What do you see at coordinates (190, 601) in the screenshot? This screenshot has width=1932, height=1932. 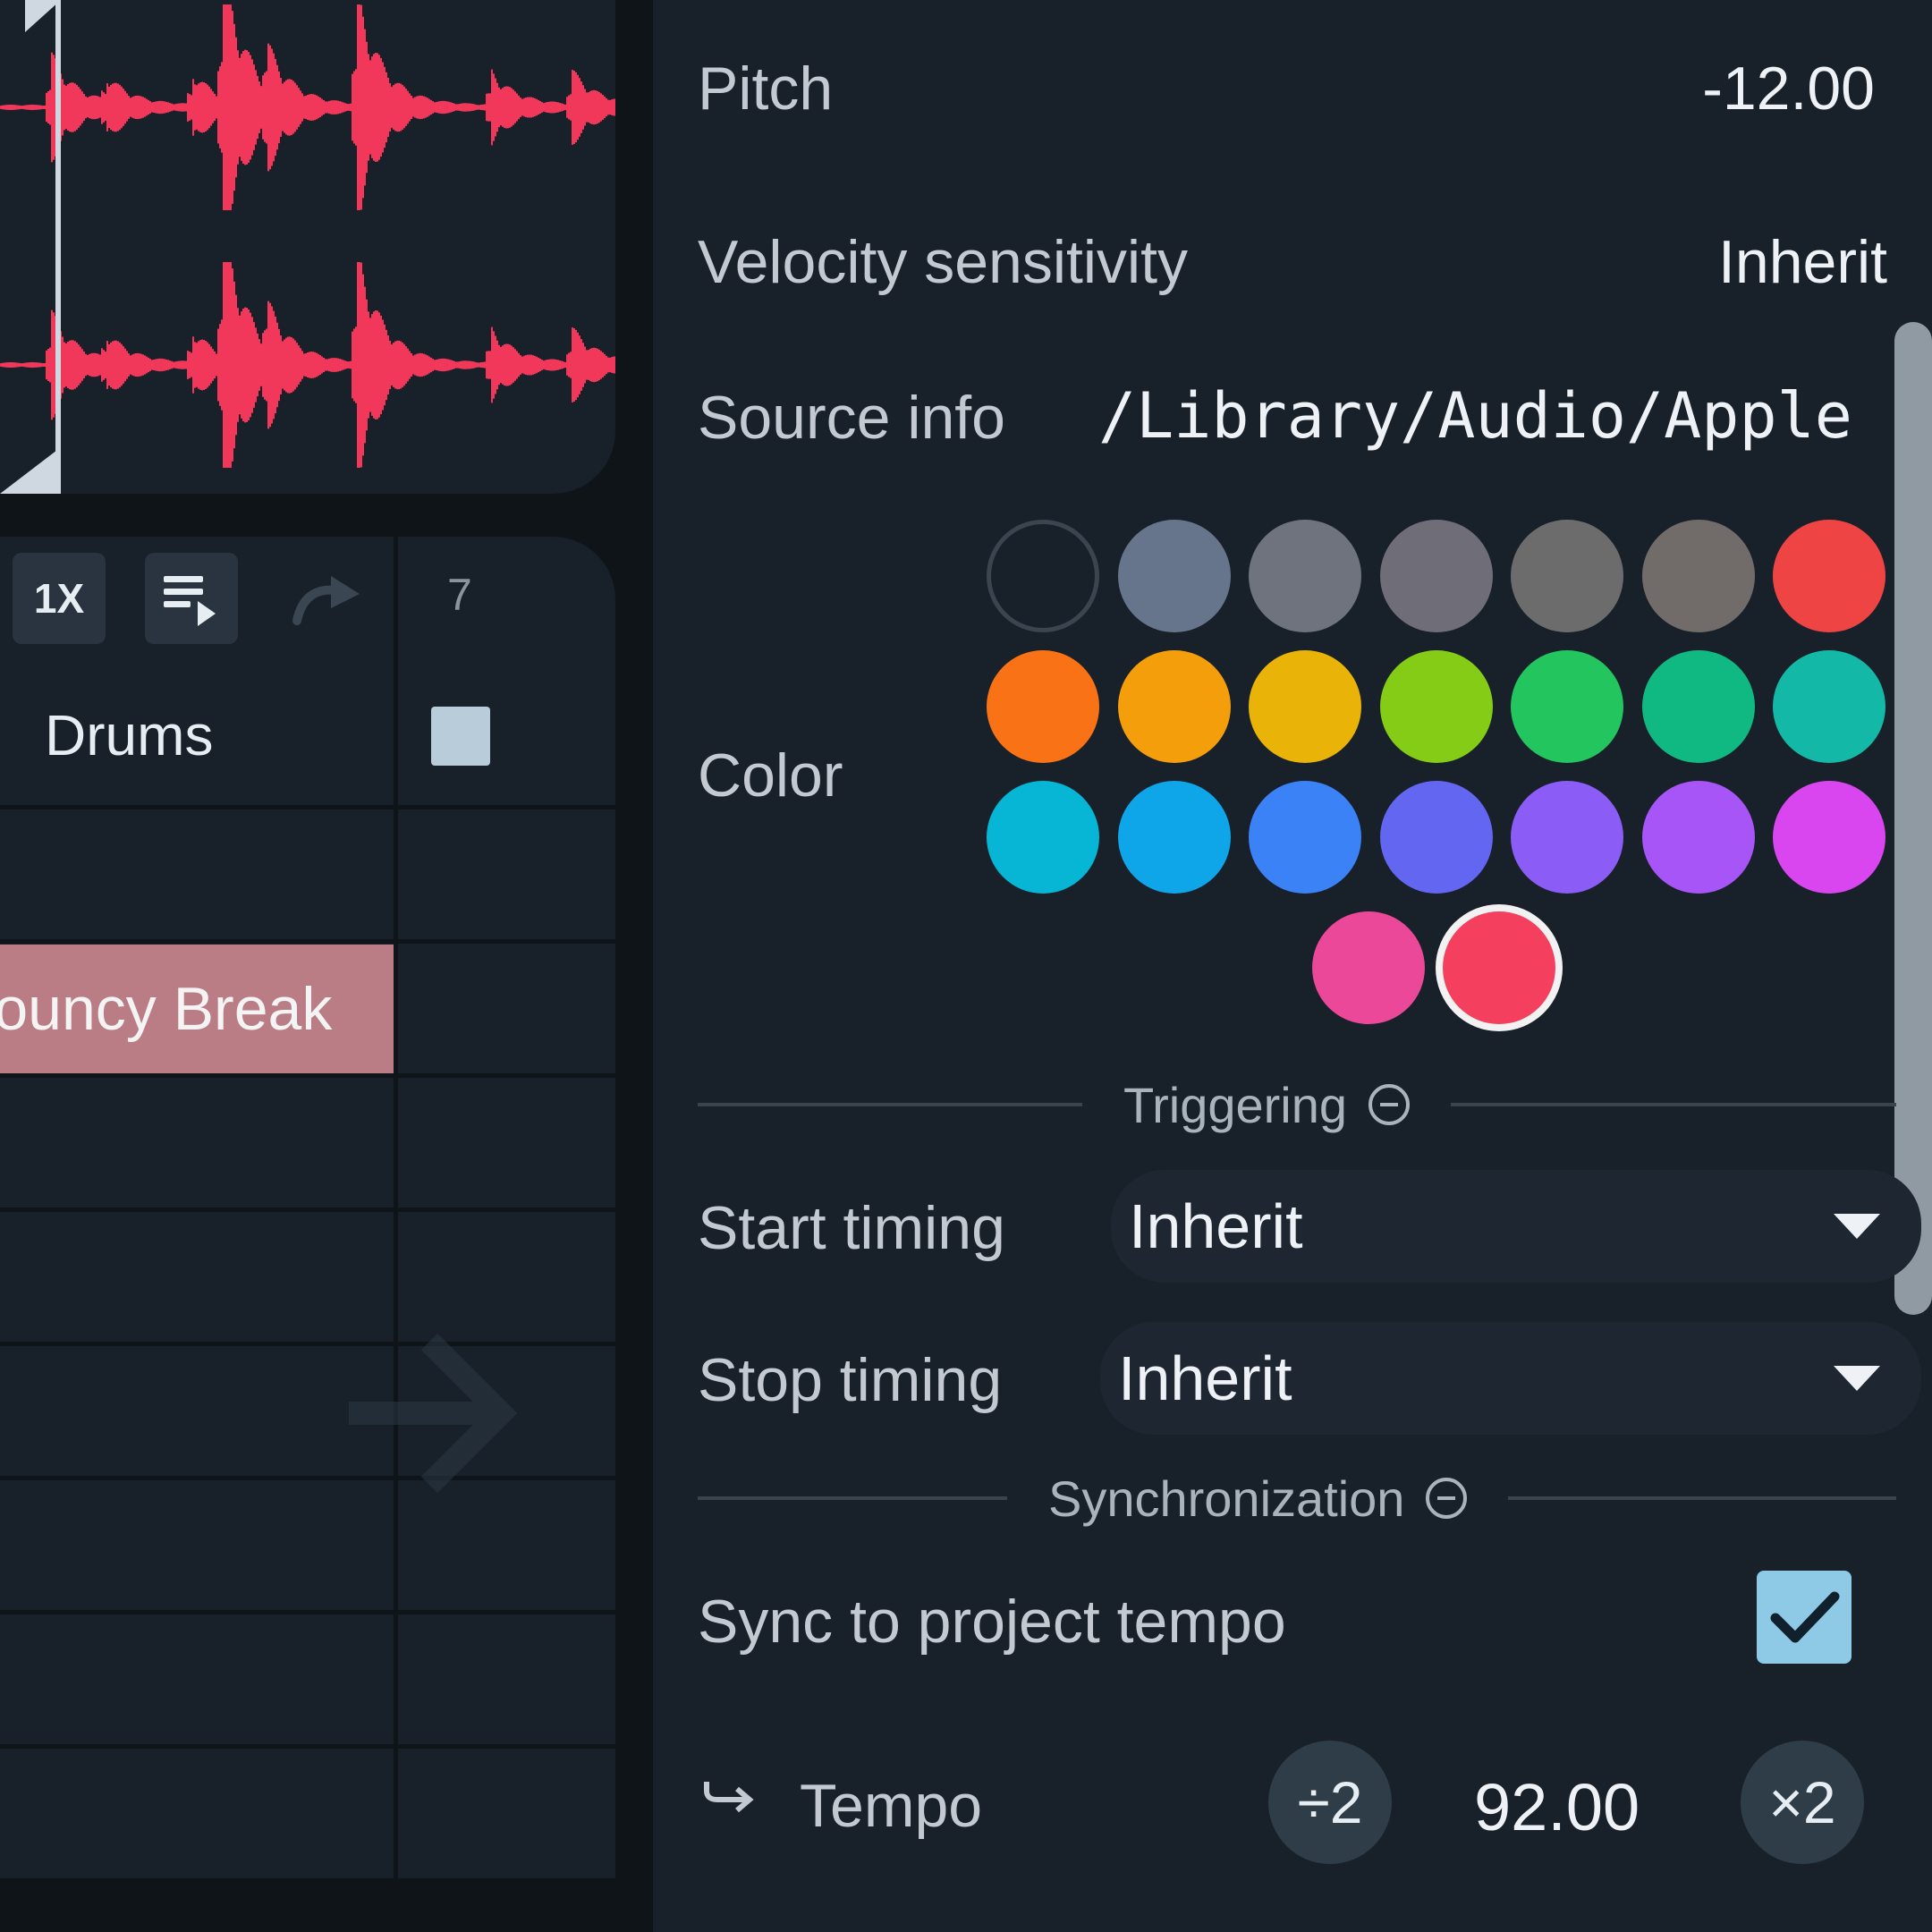 I see `queue-play-icon` at bounding box center [190, 601].